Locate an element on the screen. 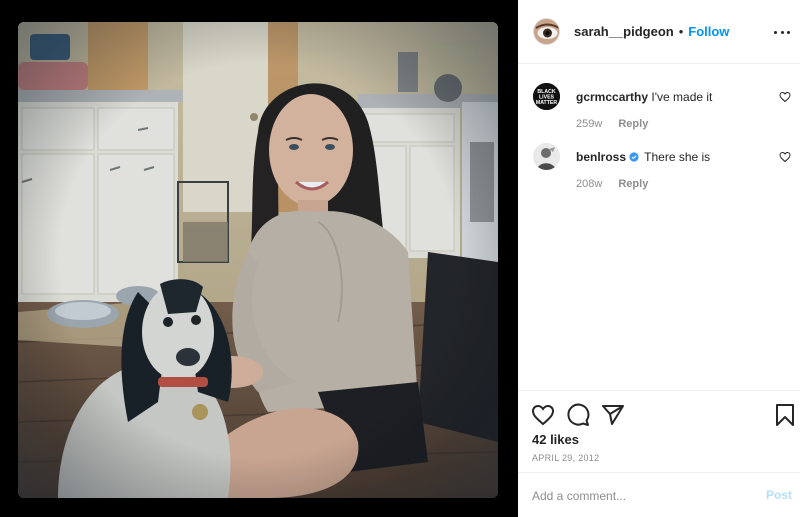  comment-timestamp: 208w is located at coordinates (589, 184).